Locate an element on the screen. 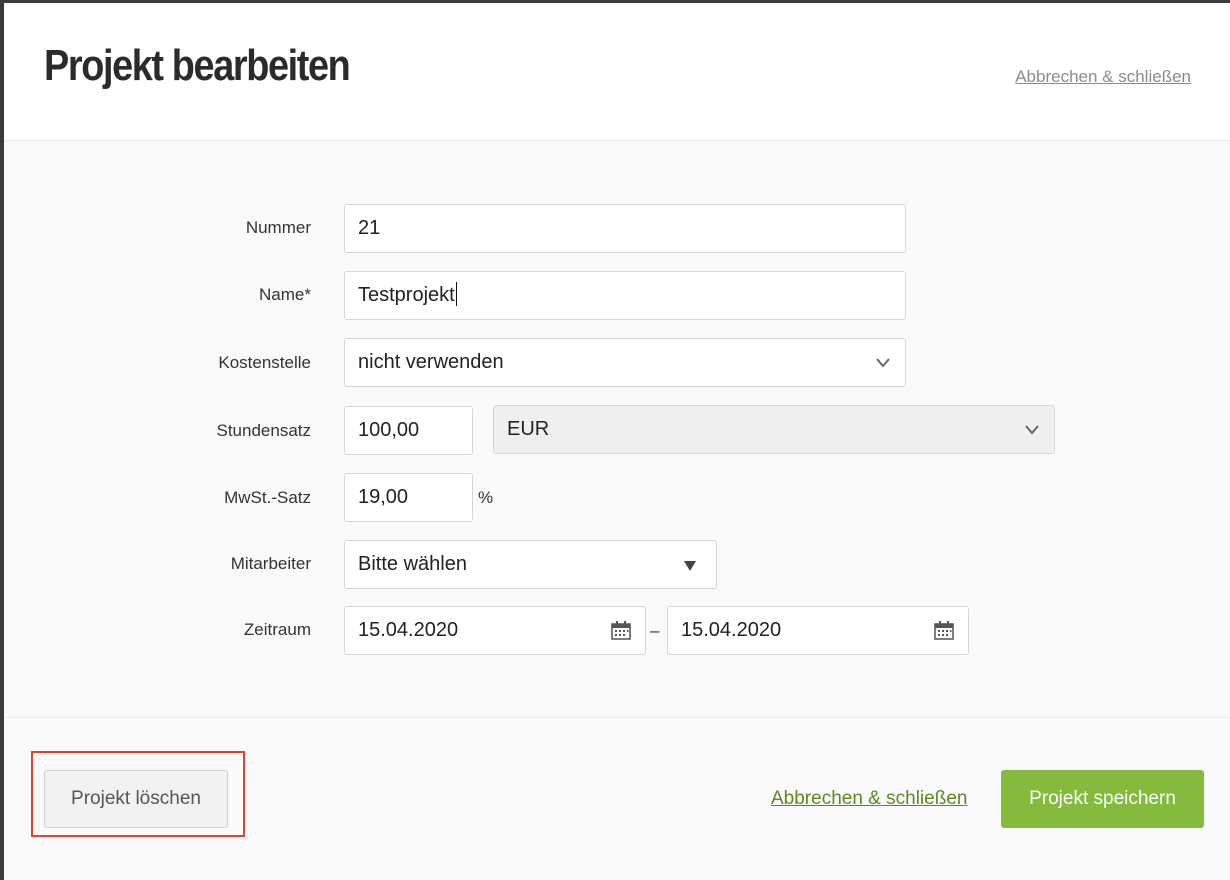 This screenshot has width=1230, height=880. delete-project-button: Projekt löschen is located at coordinates (136, 799).